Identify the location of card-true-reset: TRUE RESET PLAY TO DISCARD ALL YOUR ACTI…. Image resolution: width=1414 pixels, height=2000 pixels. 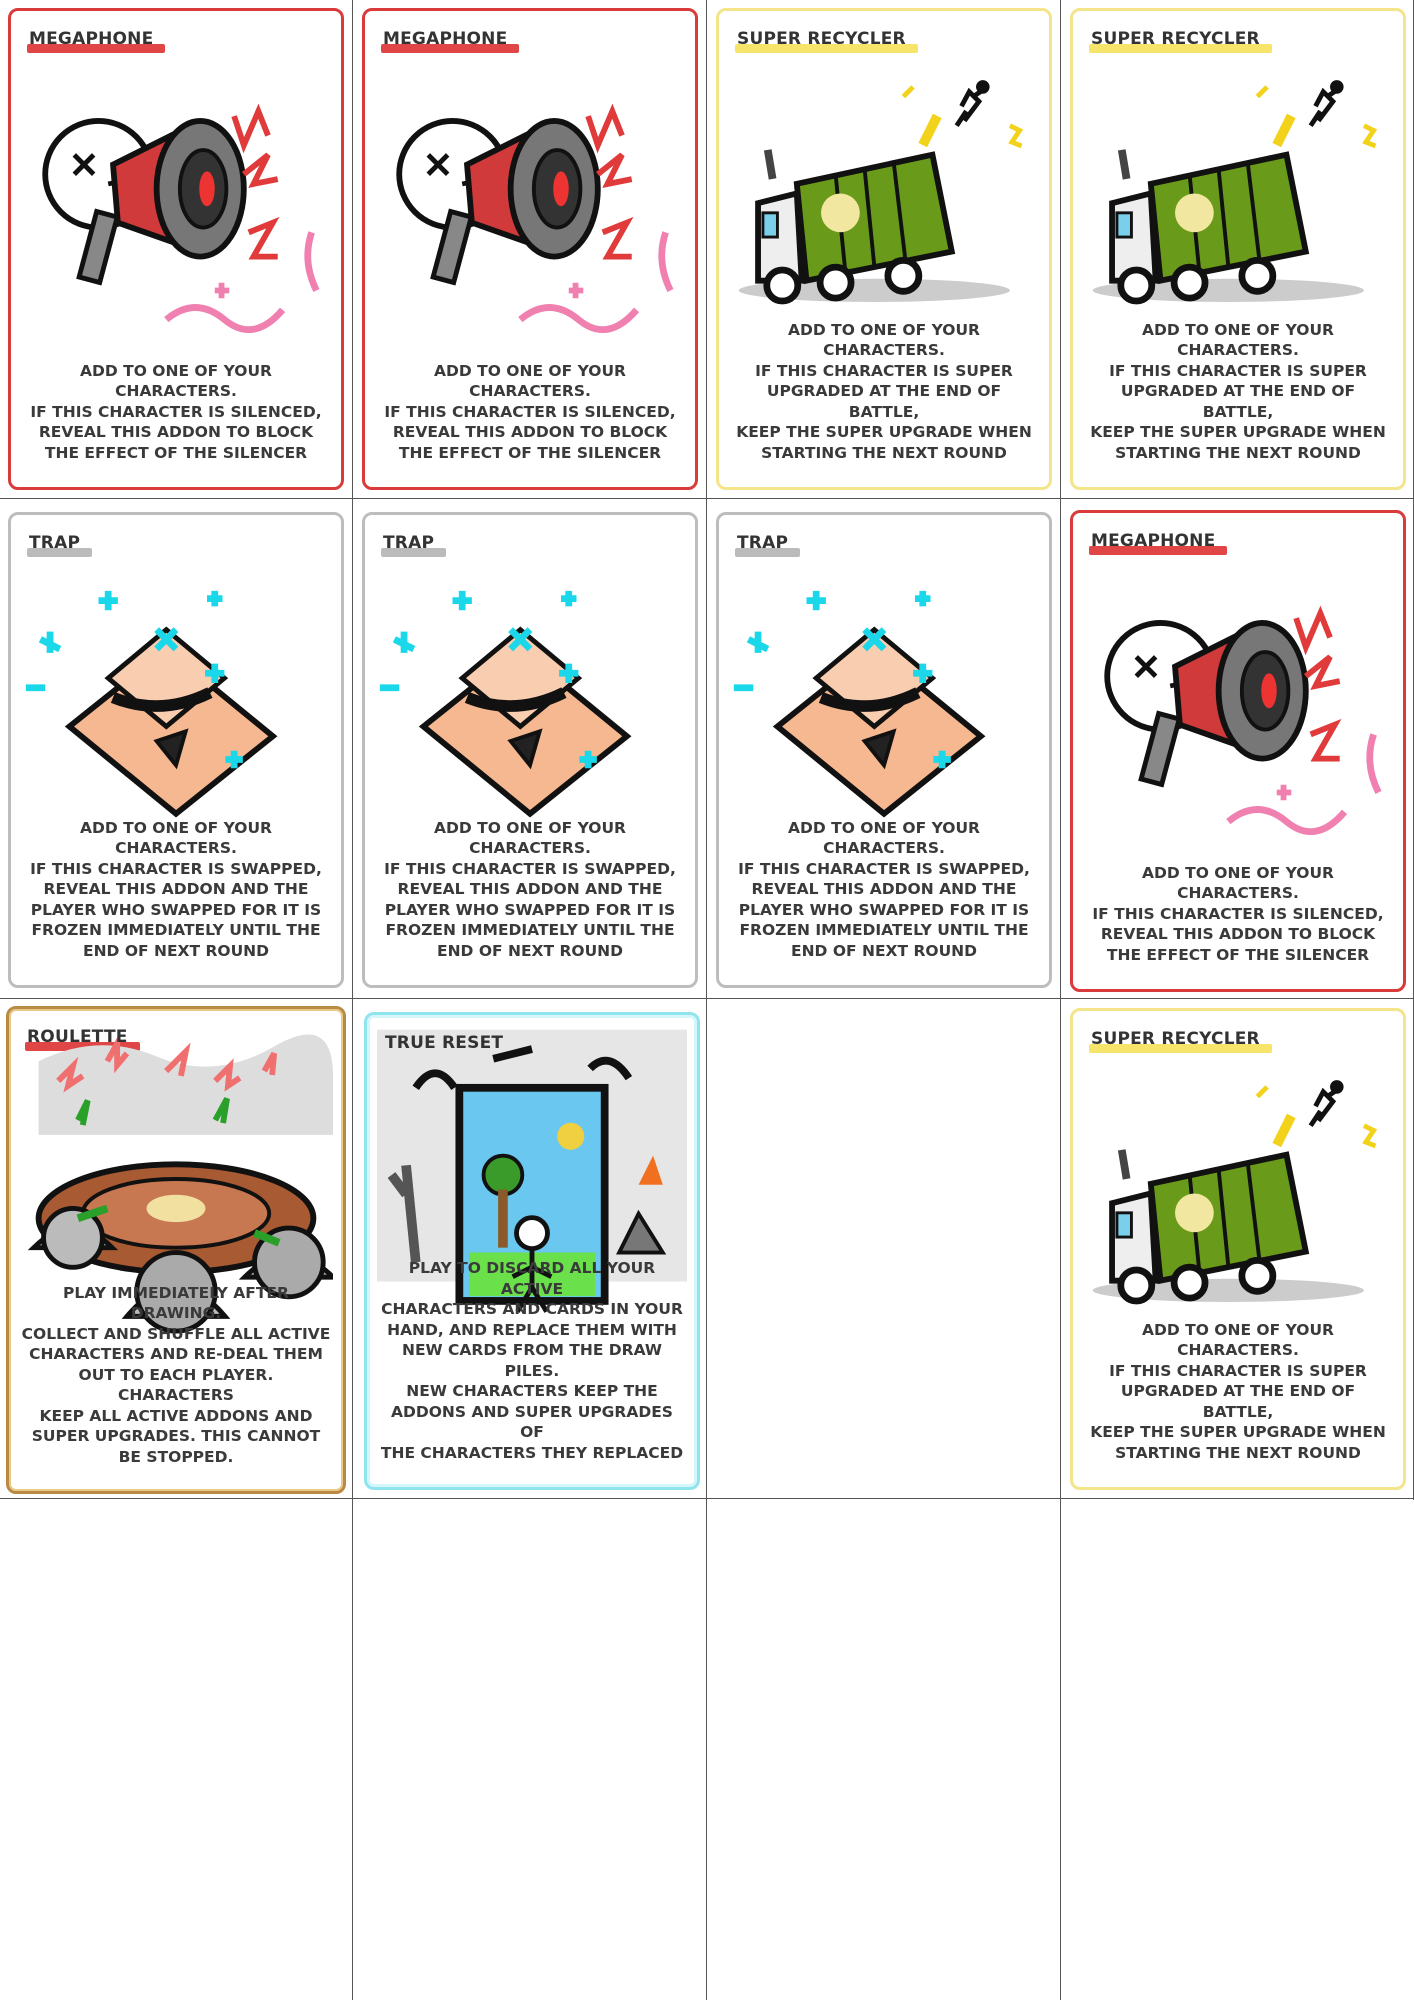
(532, 1251).